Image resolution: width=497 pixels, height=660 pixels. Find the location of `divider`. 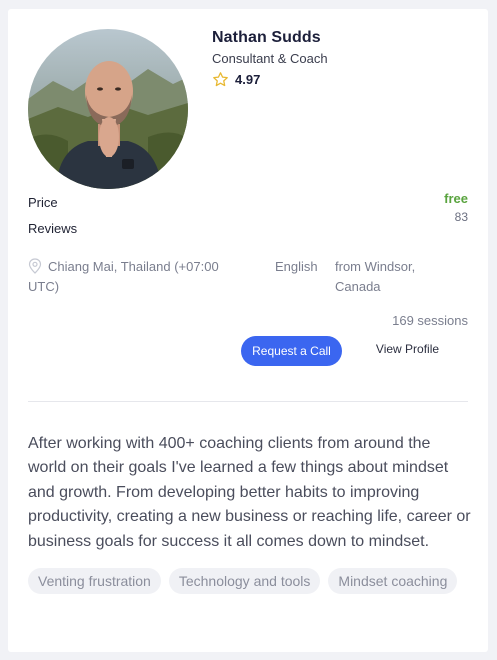

divider is located at coordinates (248, 401).